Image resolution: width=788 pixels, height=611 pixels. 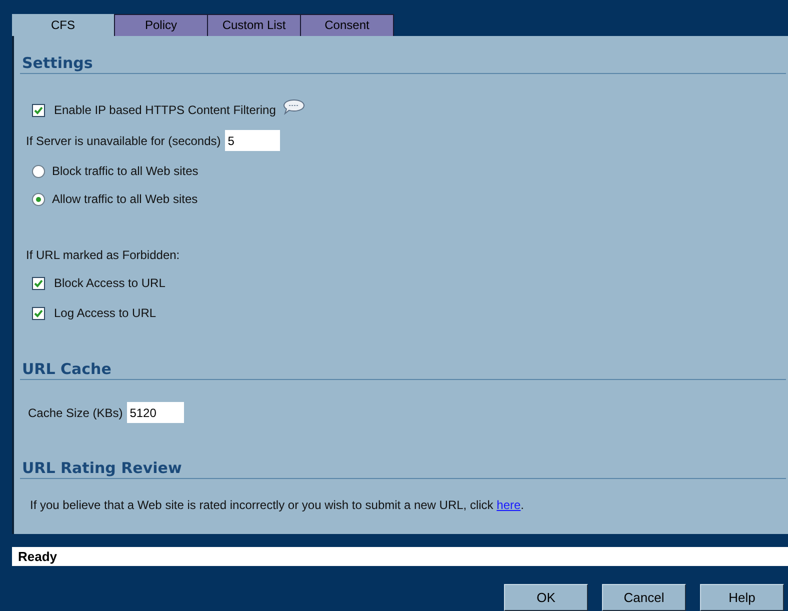 I want to click on tab: CFS, so click(x=63, y=25).